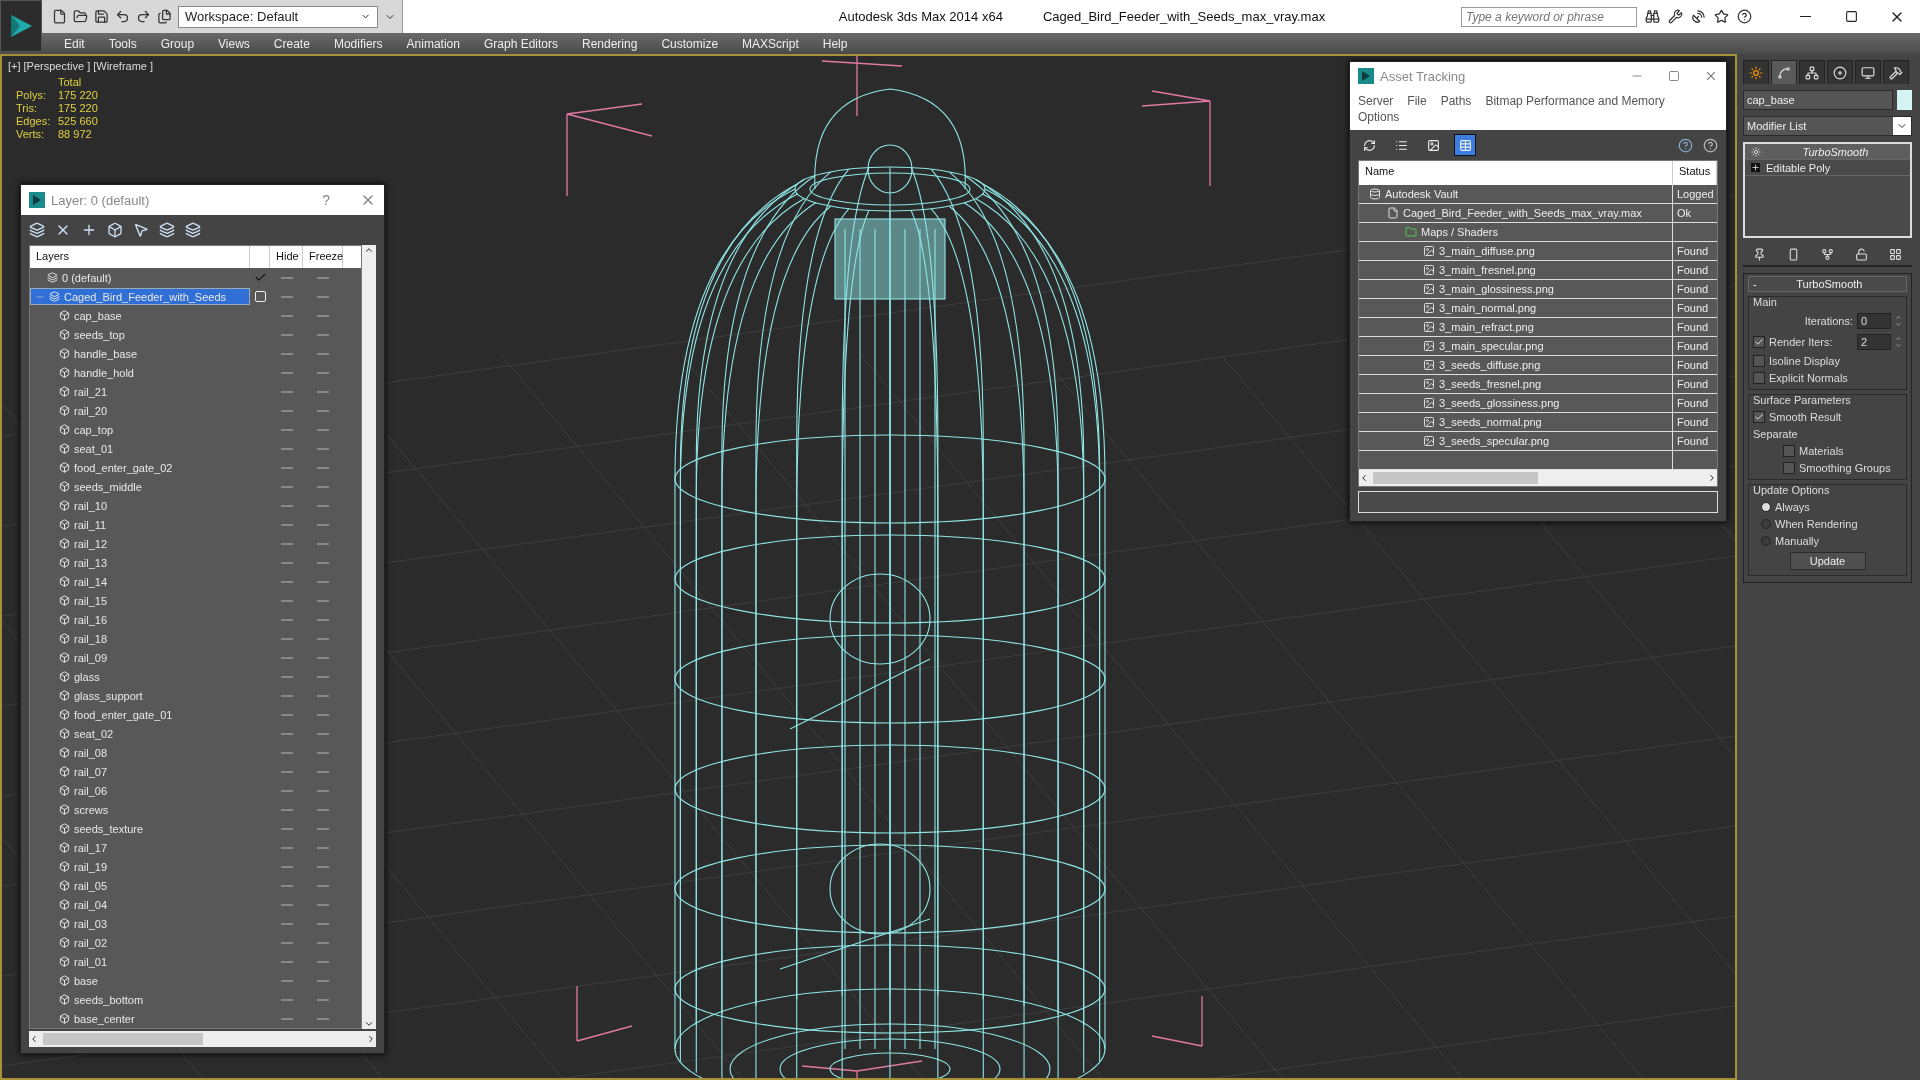 Image resolution: width=1920 pixels, height=1080 pixels. I want to click on workspace-dropdown: Workspace: Default, so click(278, 16).